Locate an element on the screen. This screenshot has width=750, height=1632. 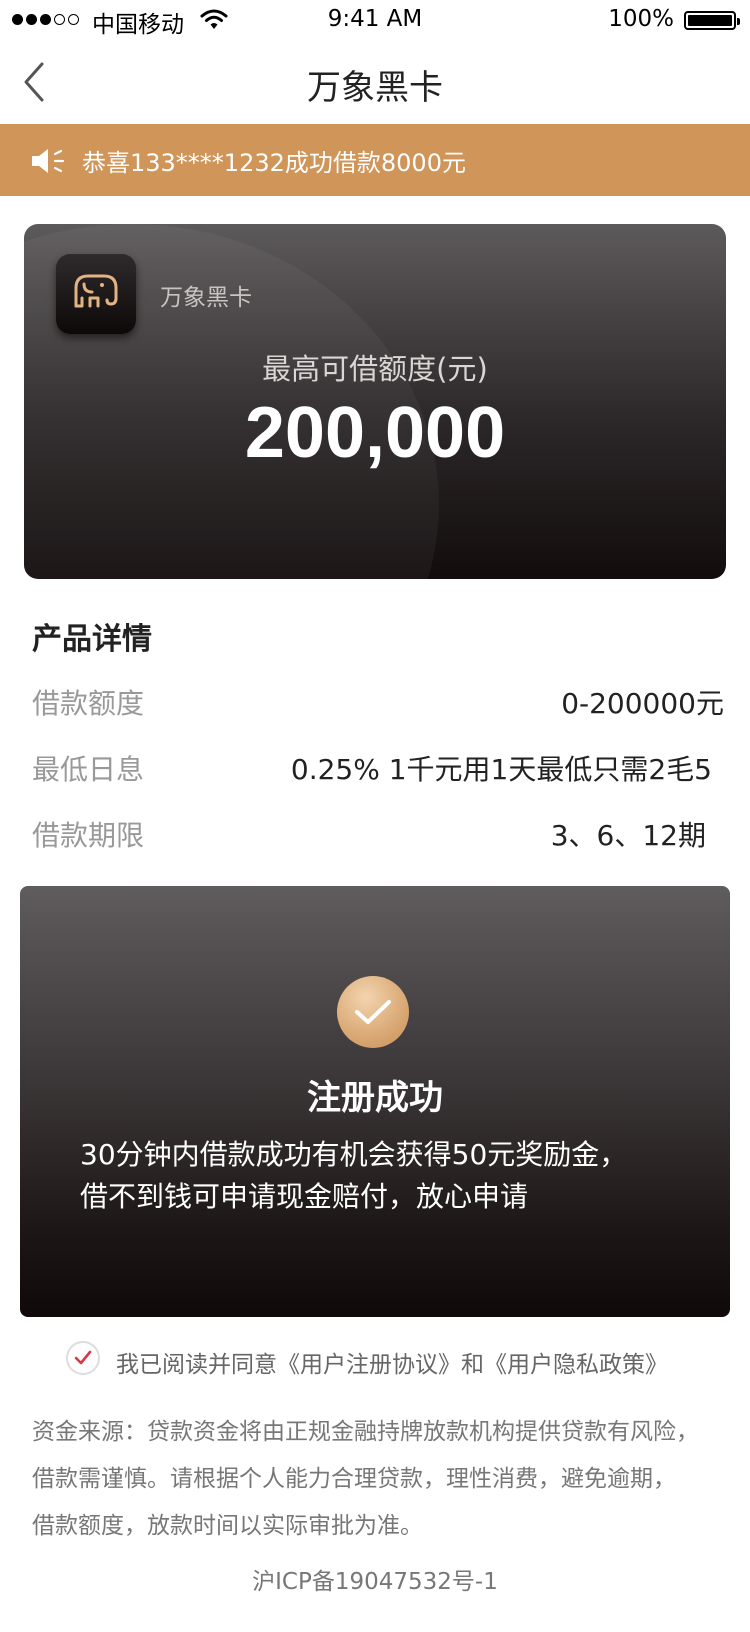
detail-value: 3、6、12期 is located at coordinates (628, 835).